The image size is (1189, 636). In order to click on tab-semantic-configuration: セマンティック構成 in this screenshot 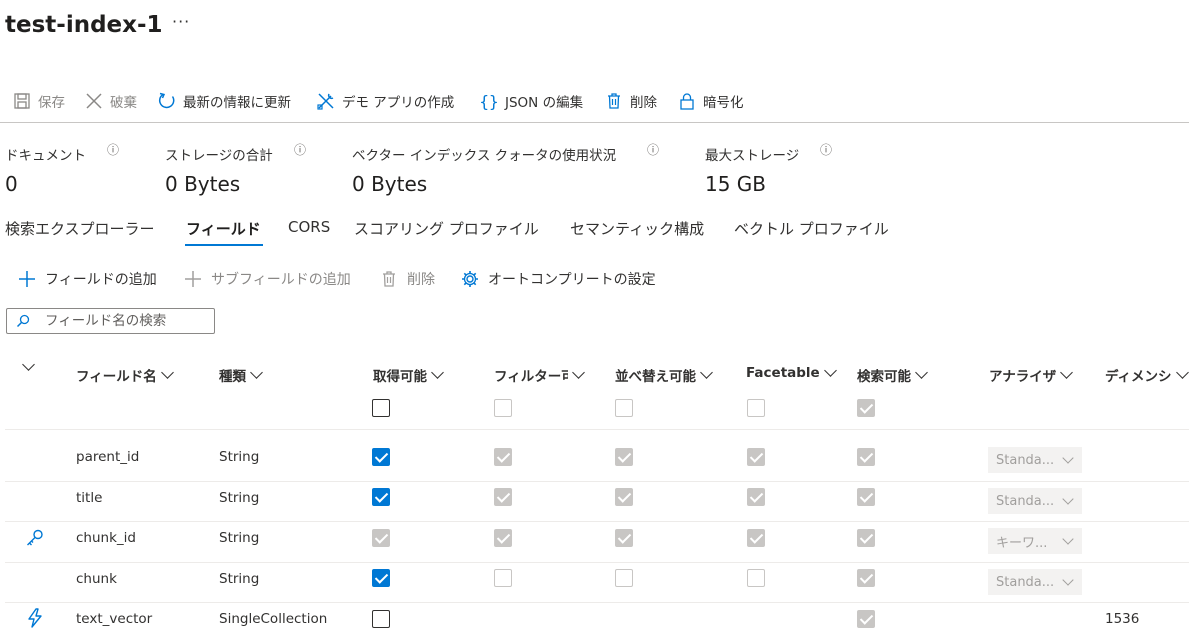, I will do `click(637, 228)`.